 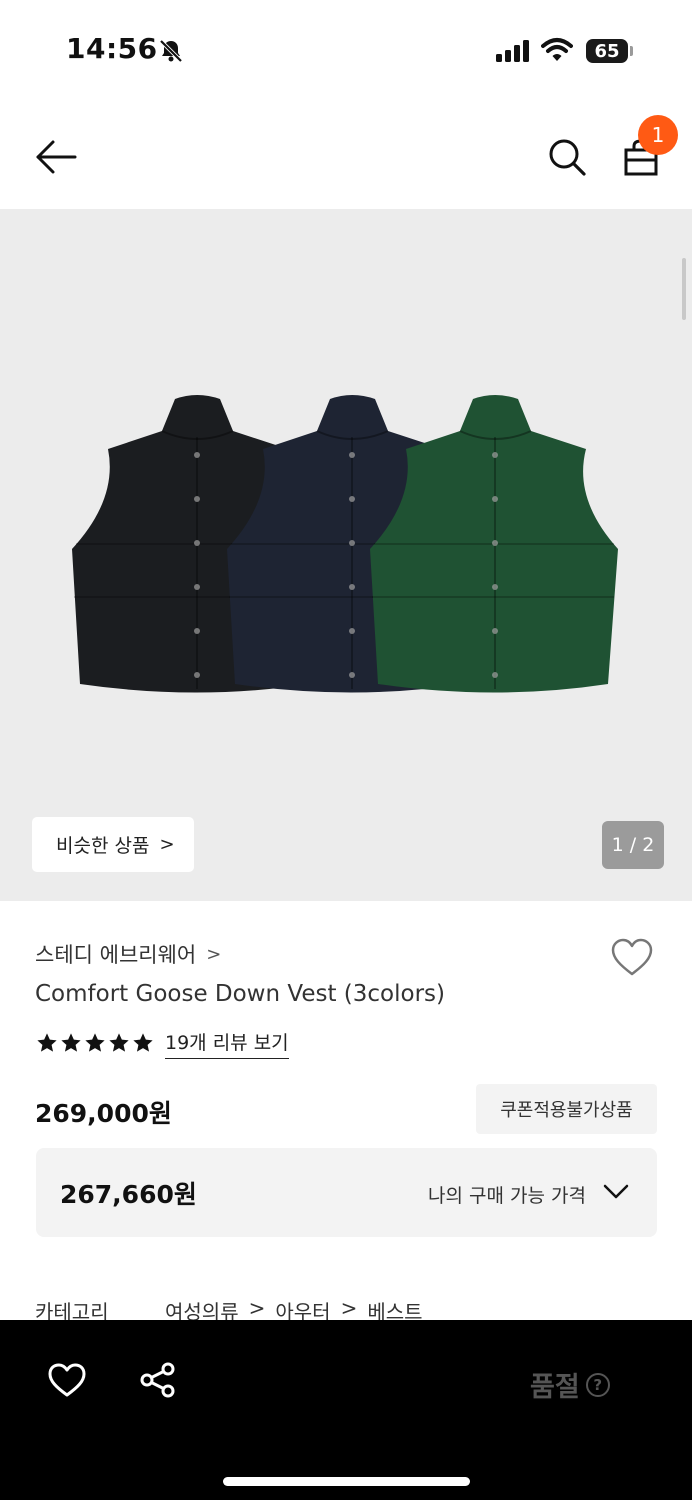 What do you see at coordinates (240, 994) in the screenshot?
I see `product-title: Comfort Goose Down Vest (3colors)` at bounding box center [240, 994].